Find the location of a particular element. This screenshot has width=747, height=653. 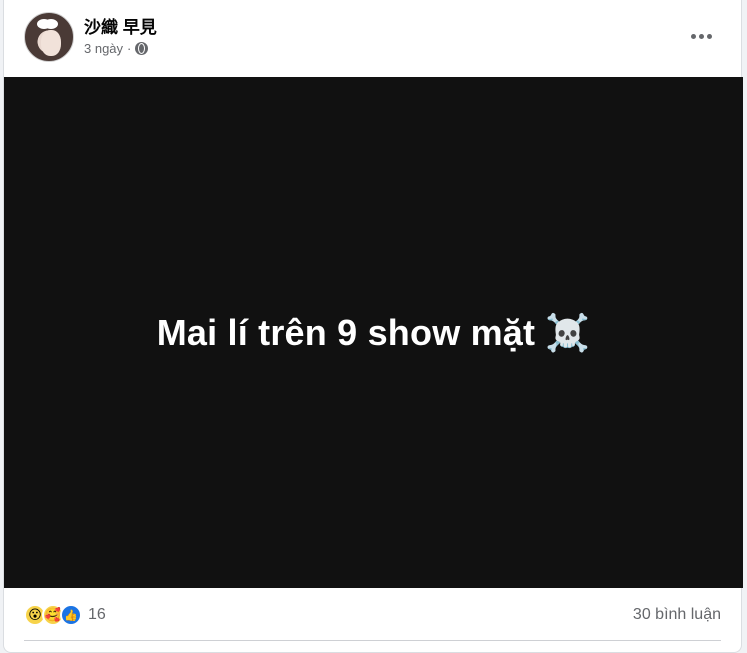

reaction-count: 16 is located at coordinates (97, 615).